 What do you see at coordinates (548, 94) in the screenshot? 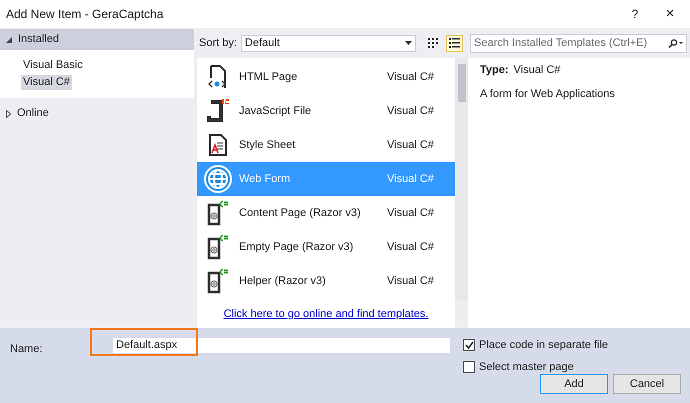
I see `template-description: A form for Web Applications` at bounding box center [548, 94].